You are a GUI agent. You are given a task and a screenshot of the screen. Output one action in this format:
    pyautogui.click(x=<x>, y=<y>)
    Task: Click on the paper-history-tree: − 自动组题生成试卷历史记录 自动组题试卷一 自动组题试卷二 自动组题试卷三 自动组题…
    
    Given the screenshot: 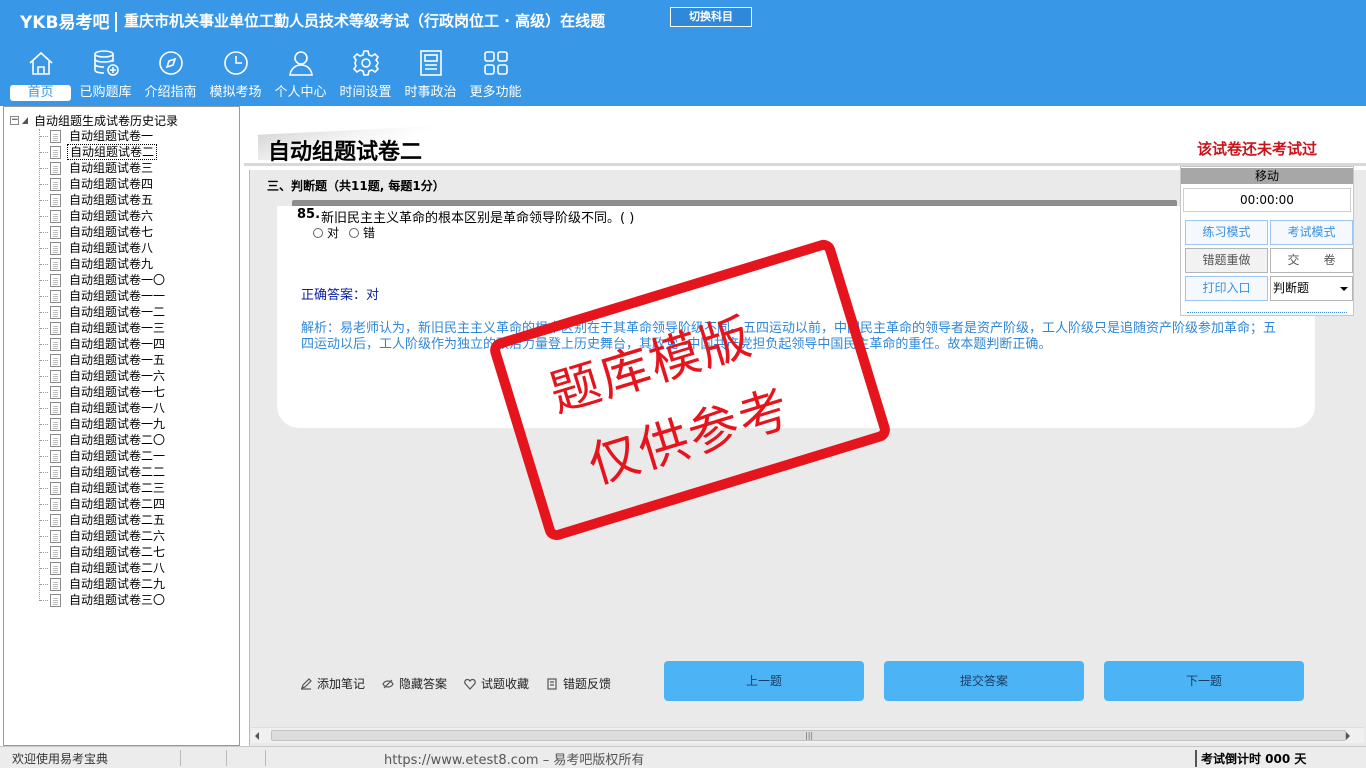 What is the action you would take?
    pyautogui.click(x=121, y=426)
    